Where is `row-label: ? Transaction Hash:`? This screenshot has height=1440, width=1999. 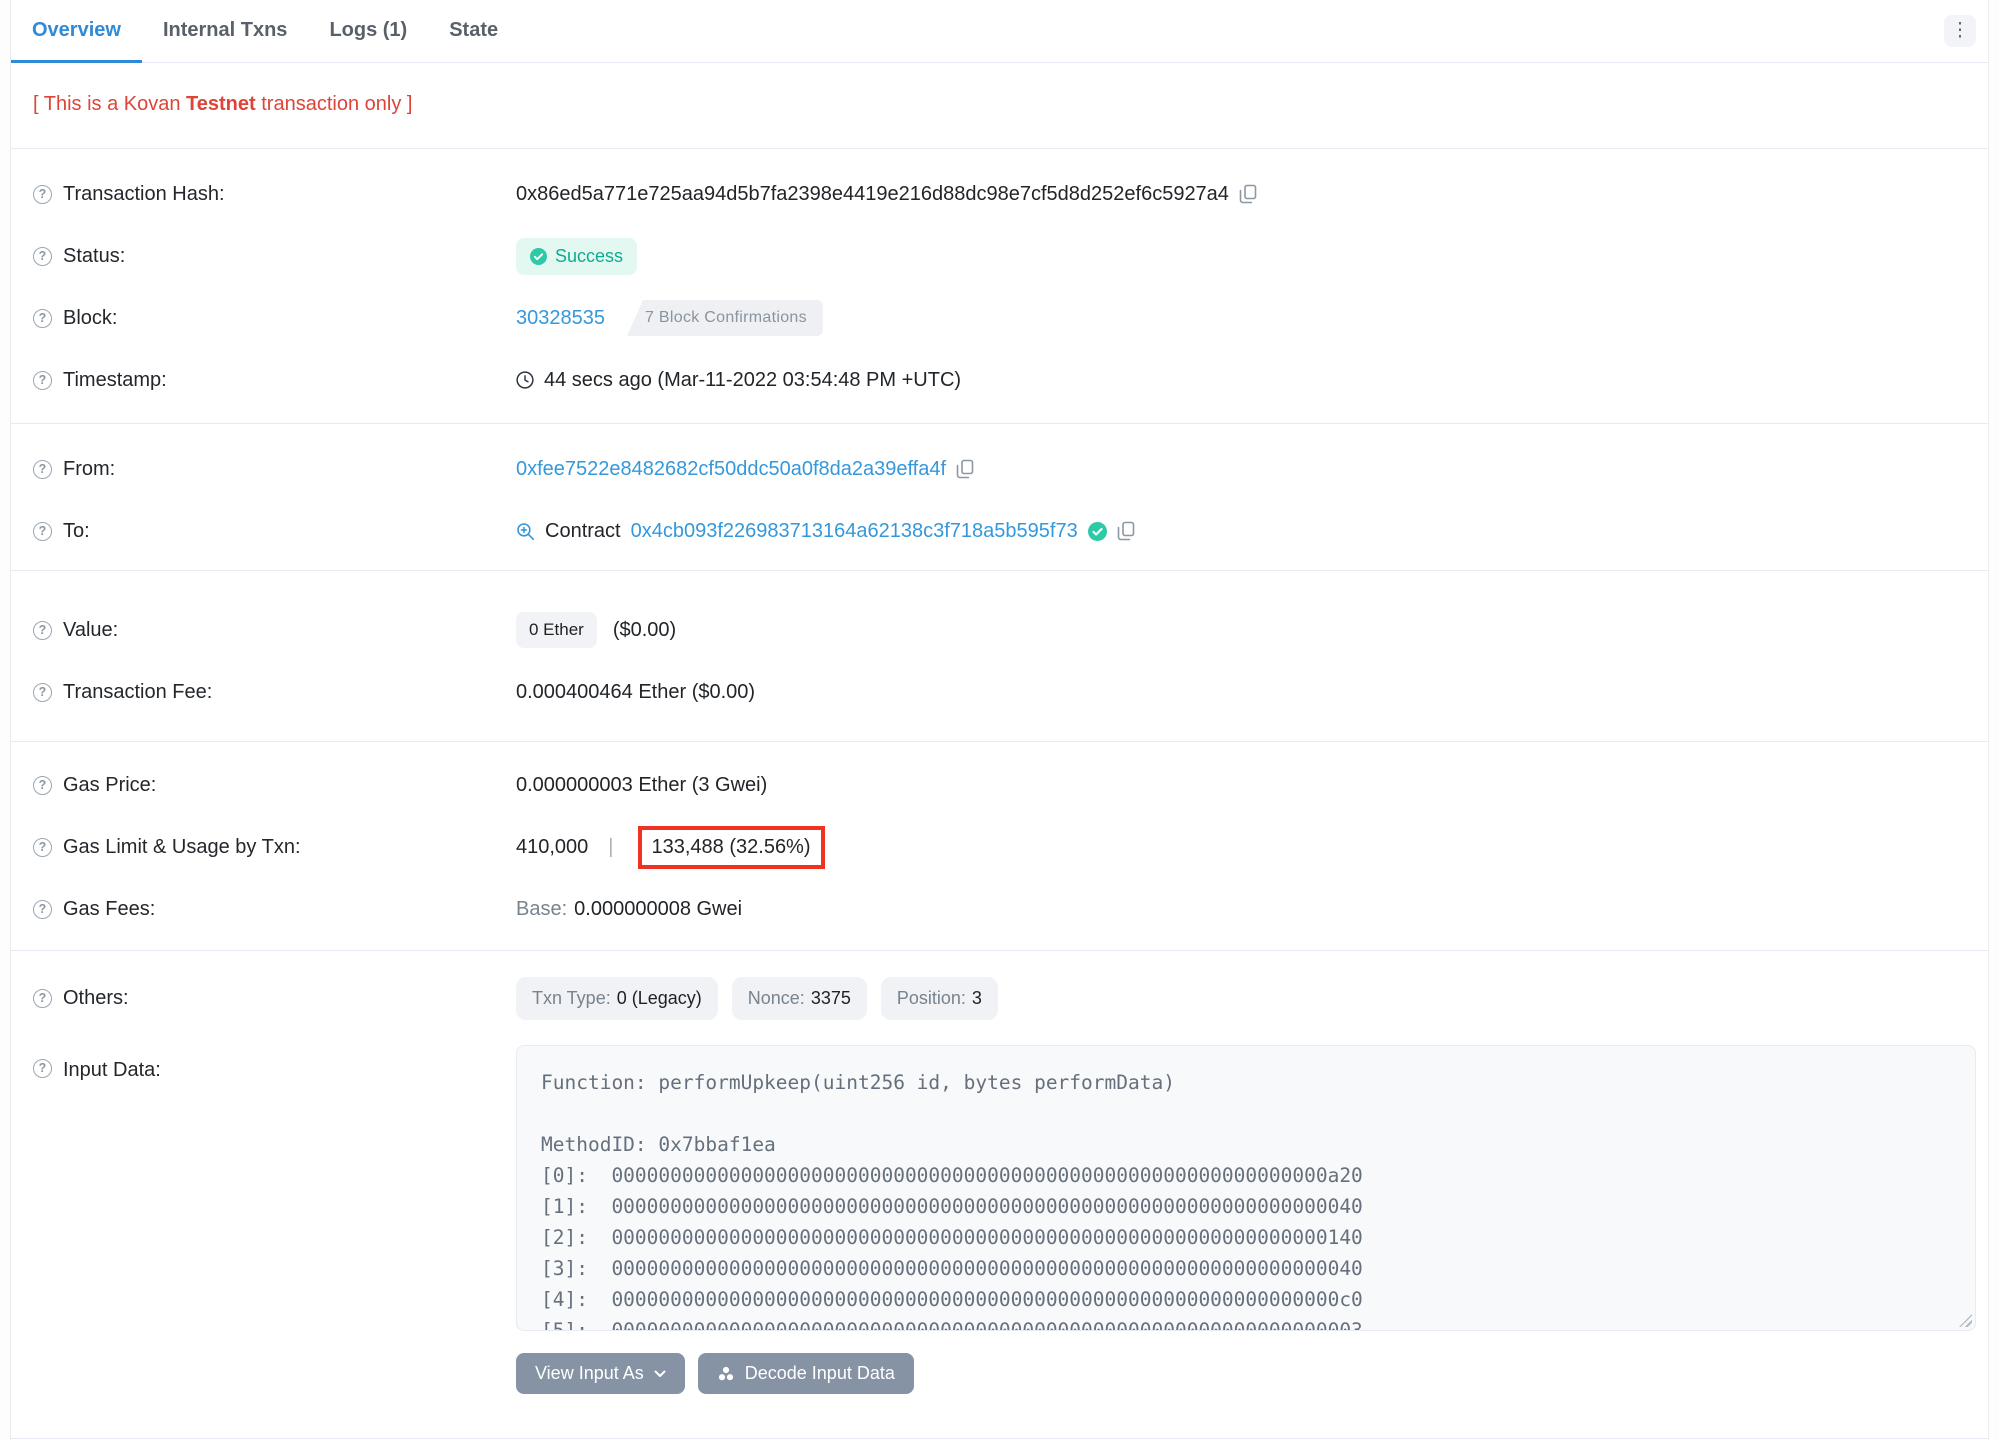
row-label: ? Transaction Hash: is located at coordinates (274, 194).